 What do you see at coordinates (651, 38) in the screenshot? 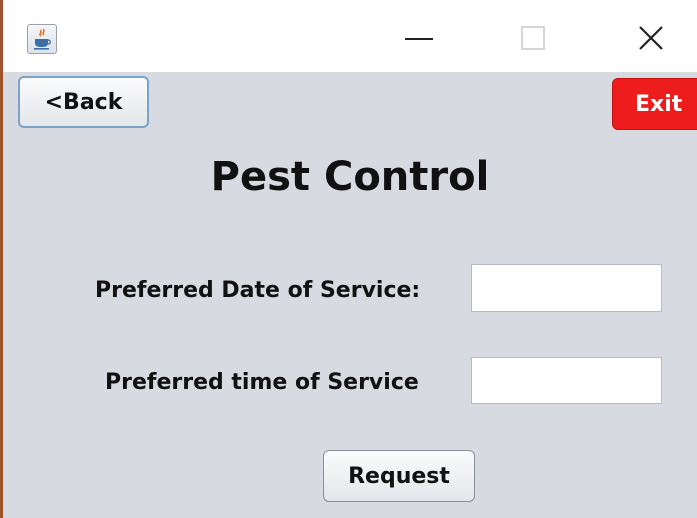
I see `close-icon` at bounding box center [651, 38].